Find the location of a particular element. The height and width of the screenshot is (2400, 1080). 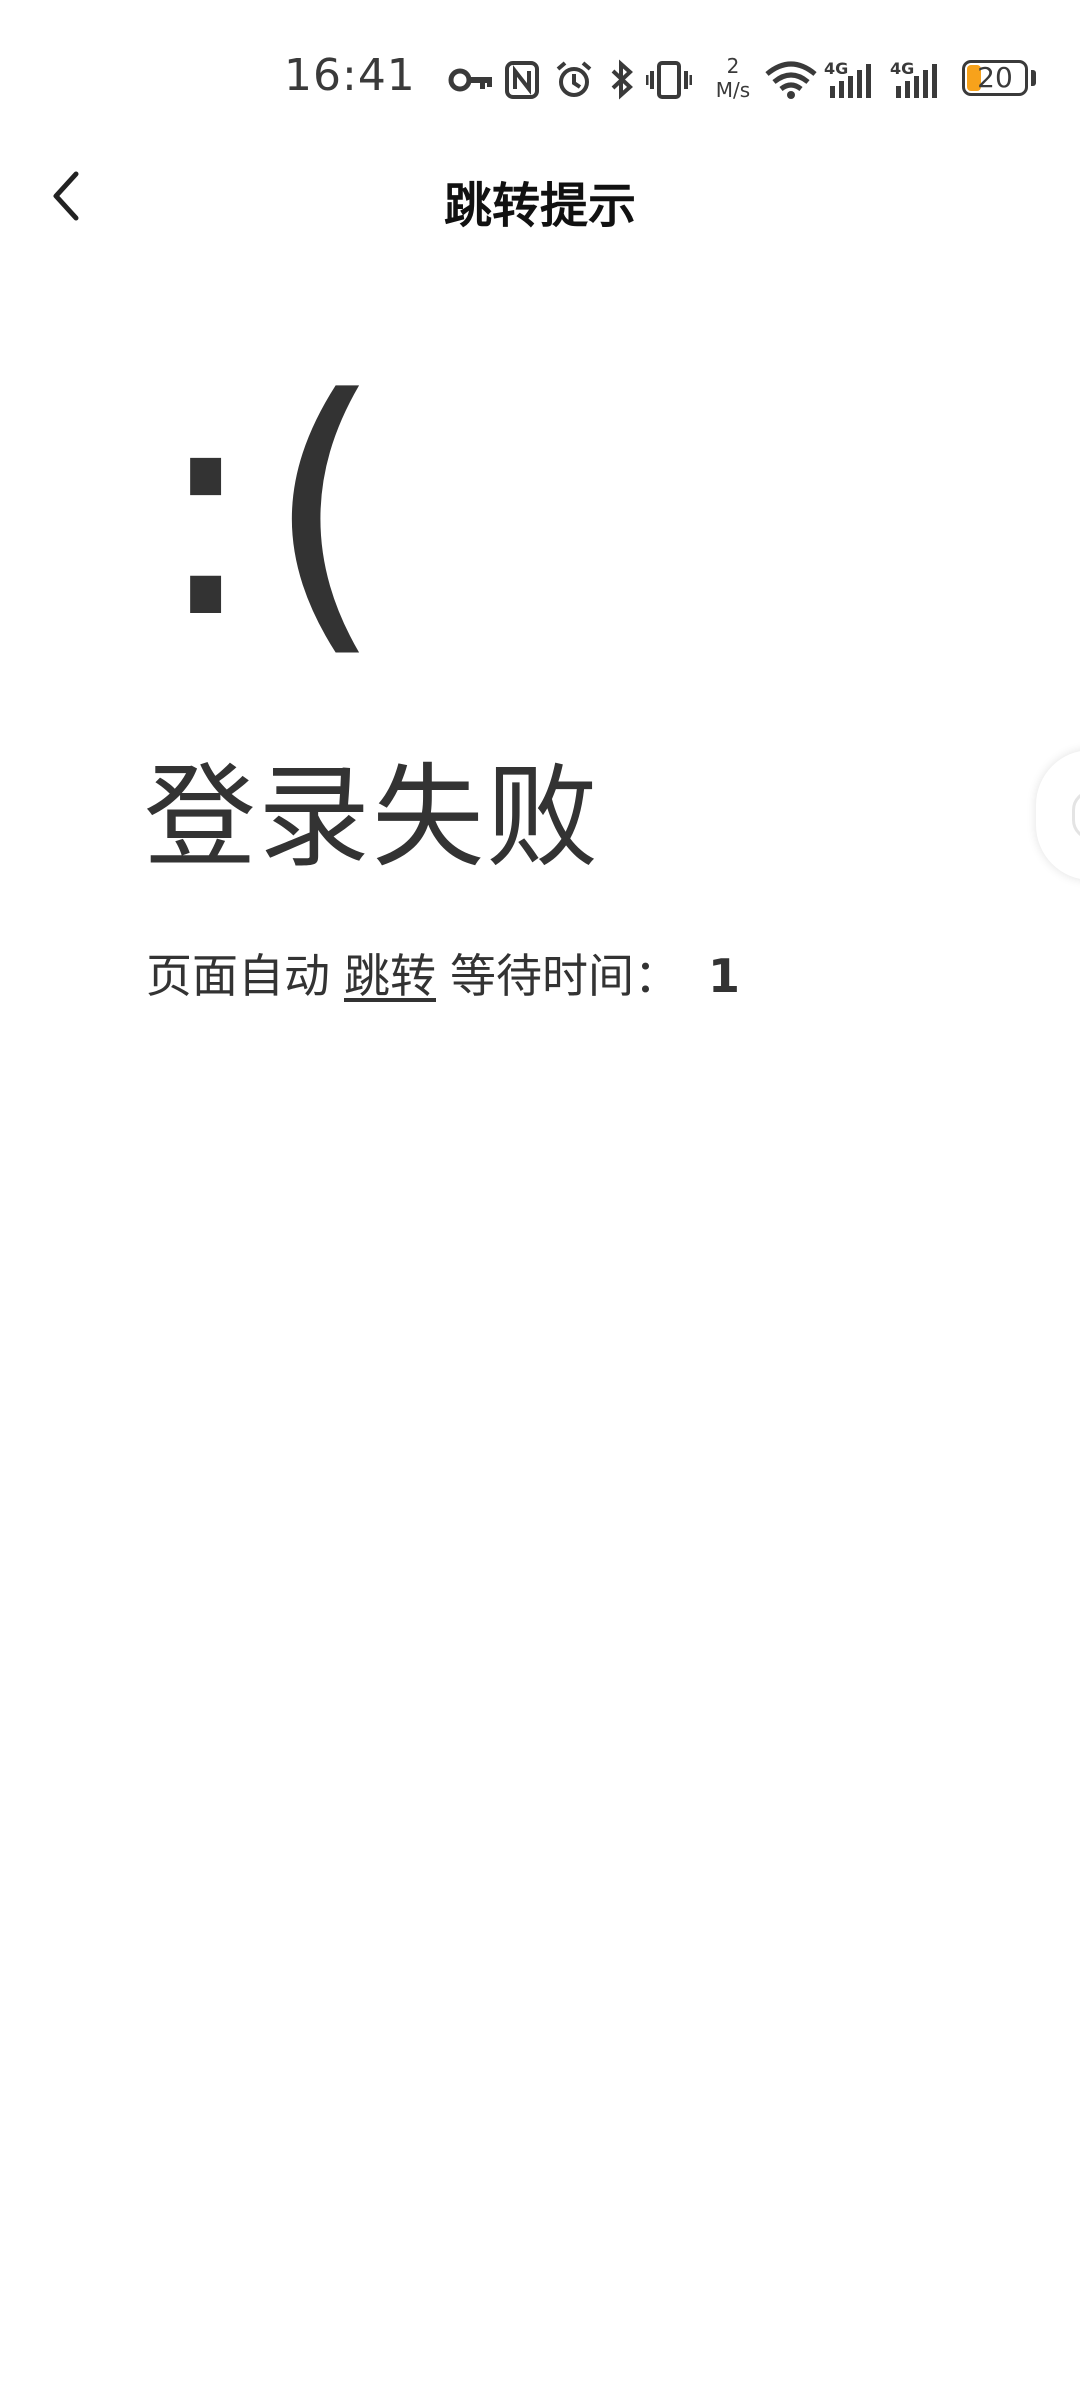

redirect-message: 页面自动 跳转 等待时间： 1 is located at coordinates (443, 976).